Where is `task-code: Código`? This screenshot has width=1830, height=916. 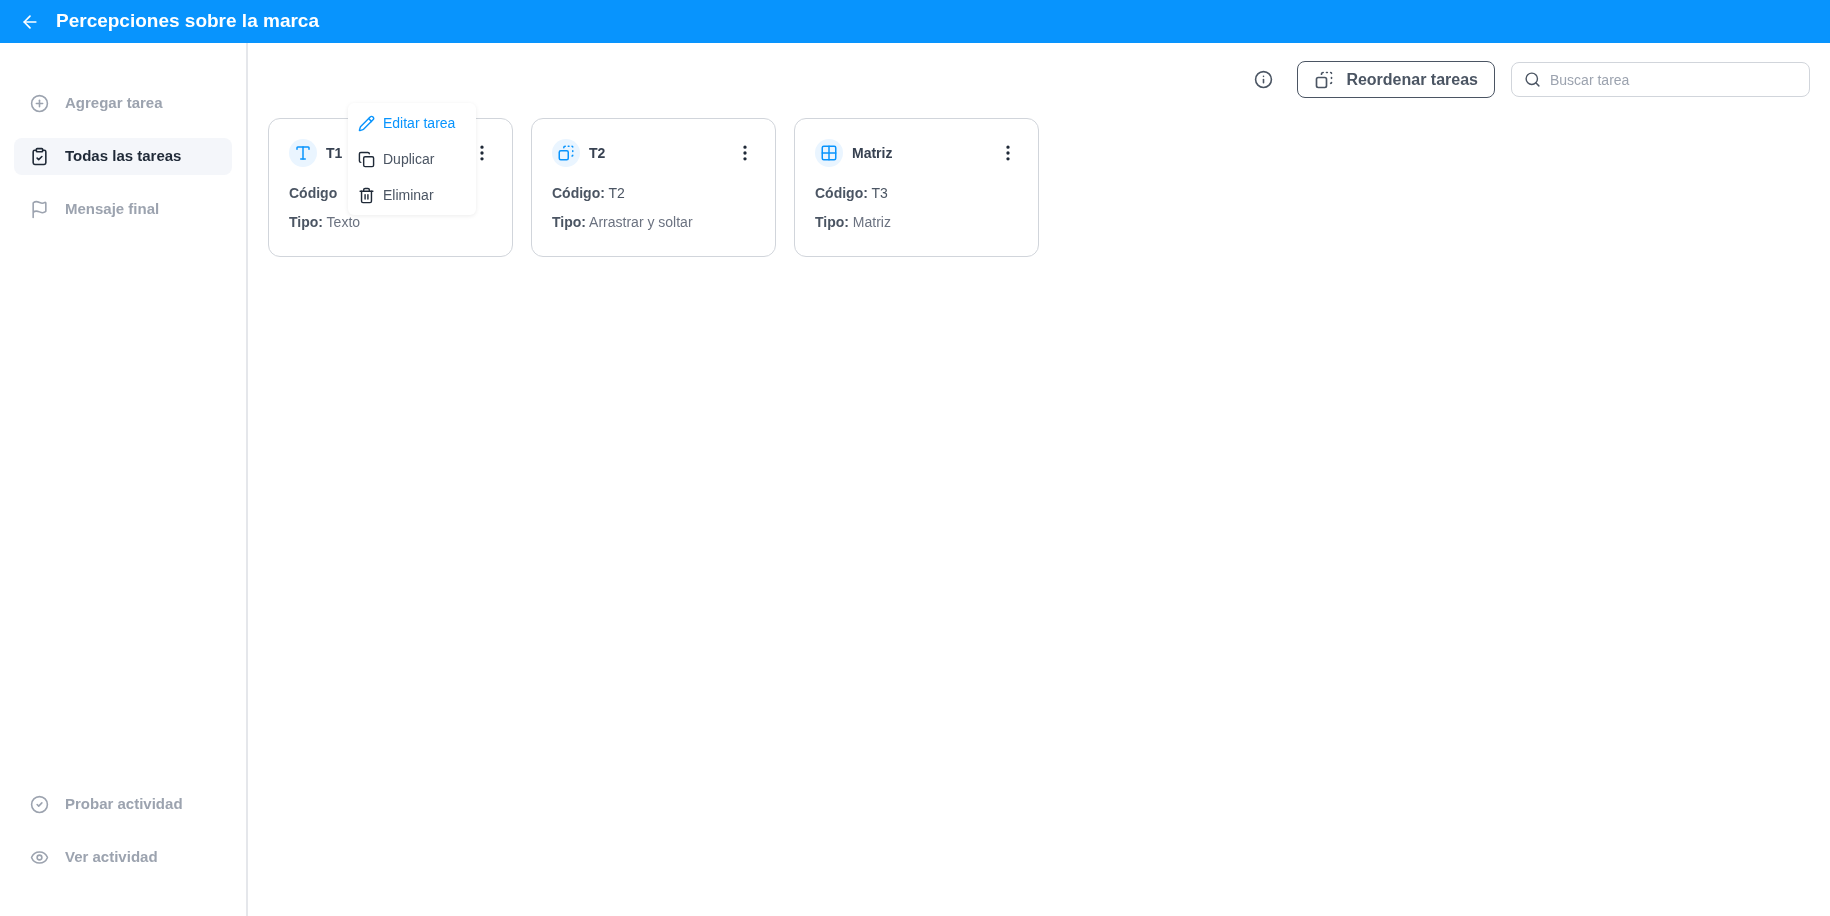
task-code: Código is located at coordinates (313, 193).